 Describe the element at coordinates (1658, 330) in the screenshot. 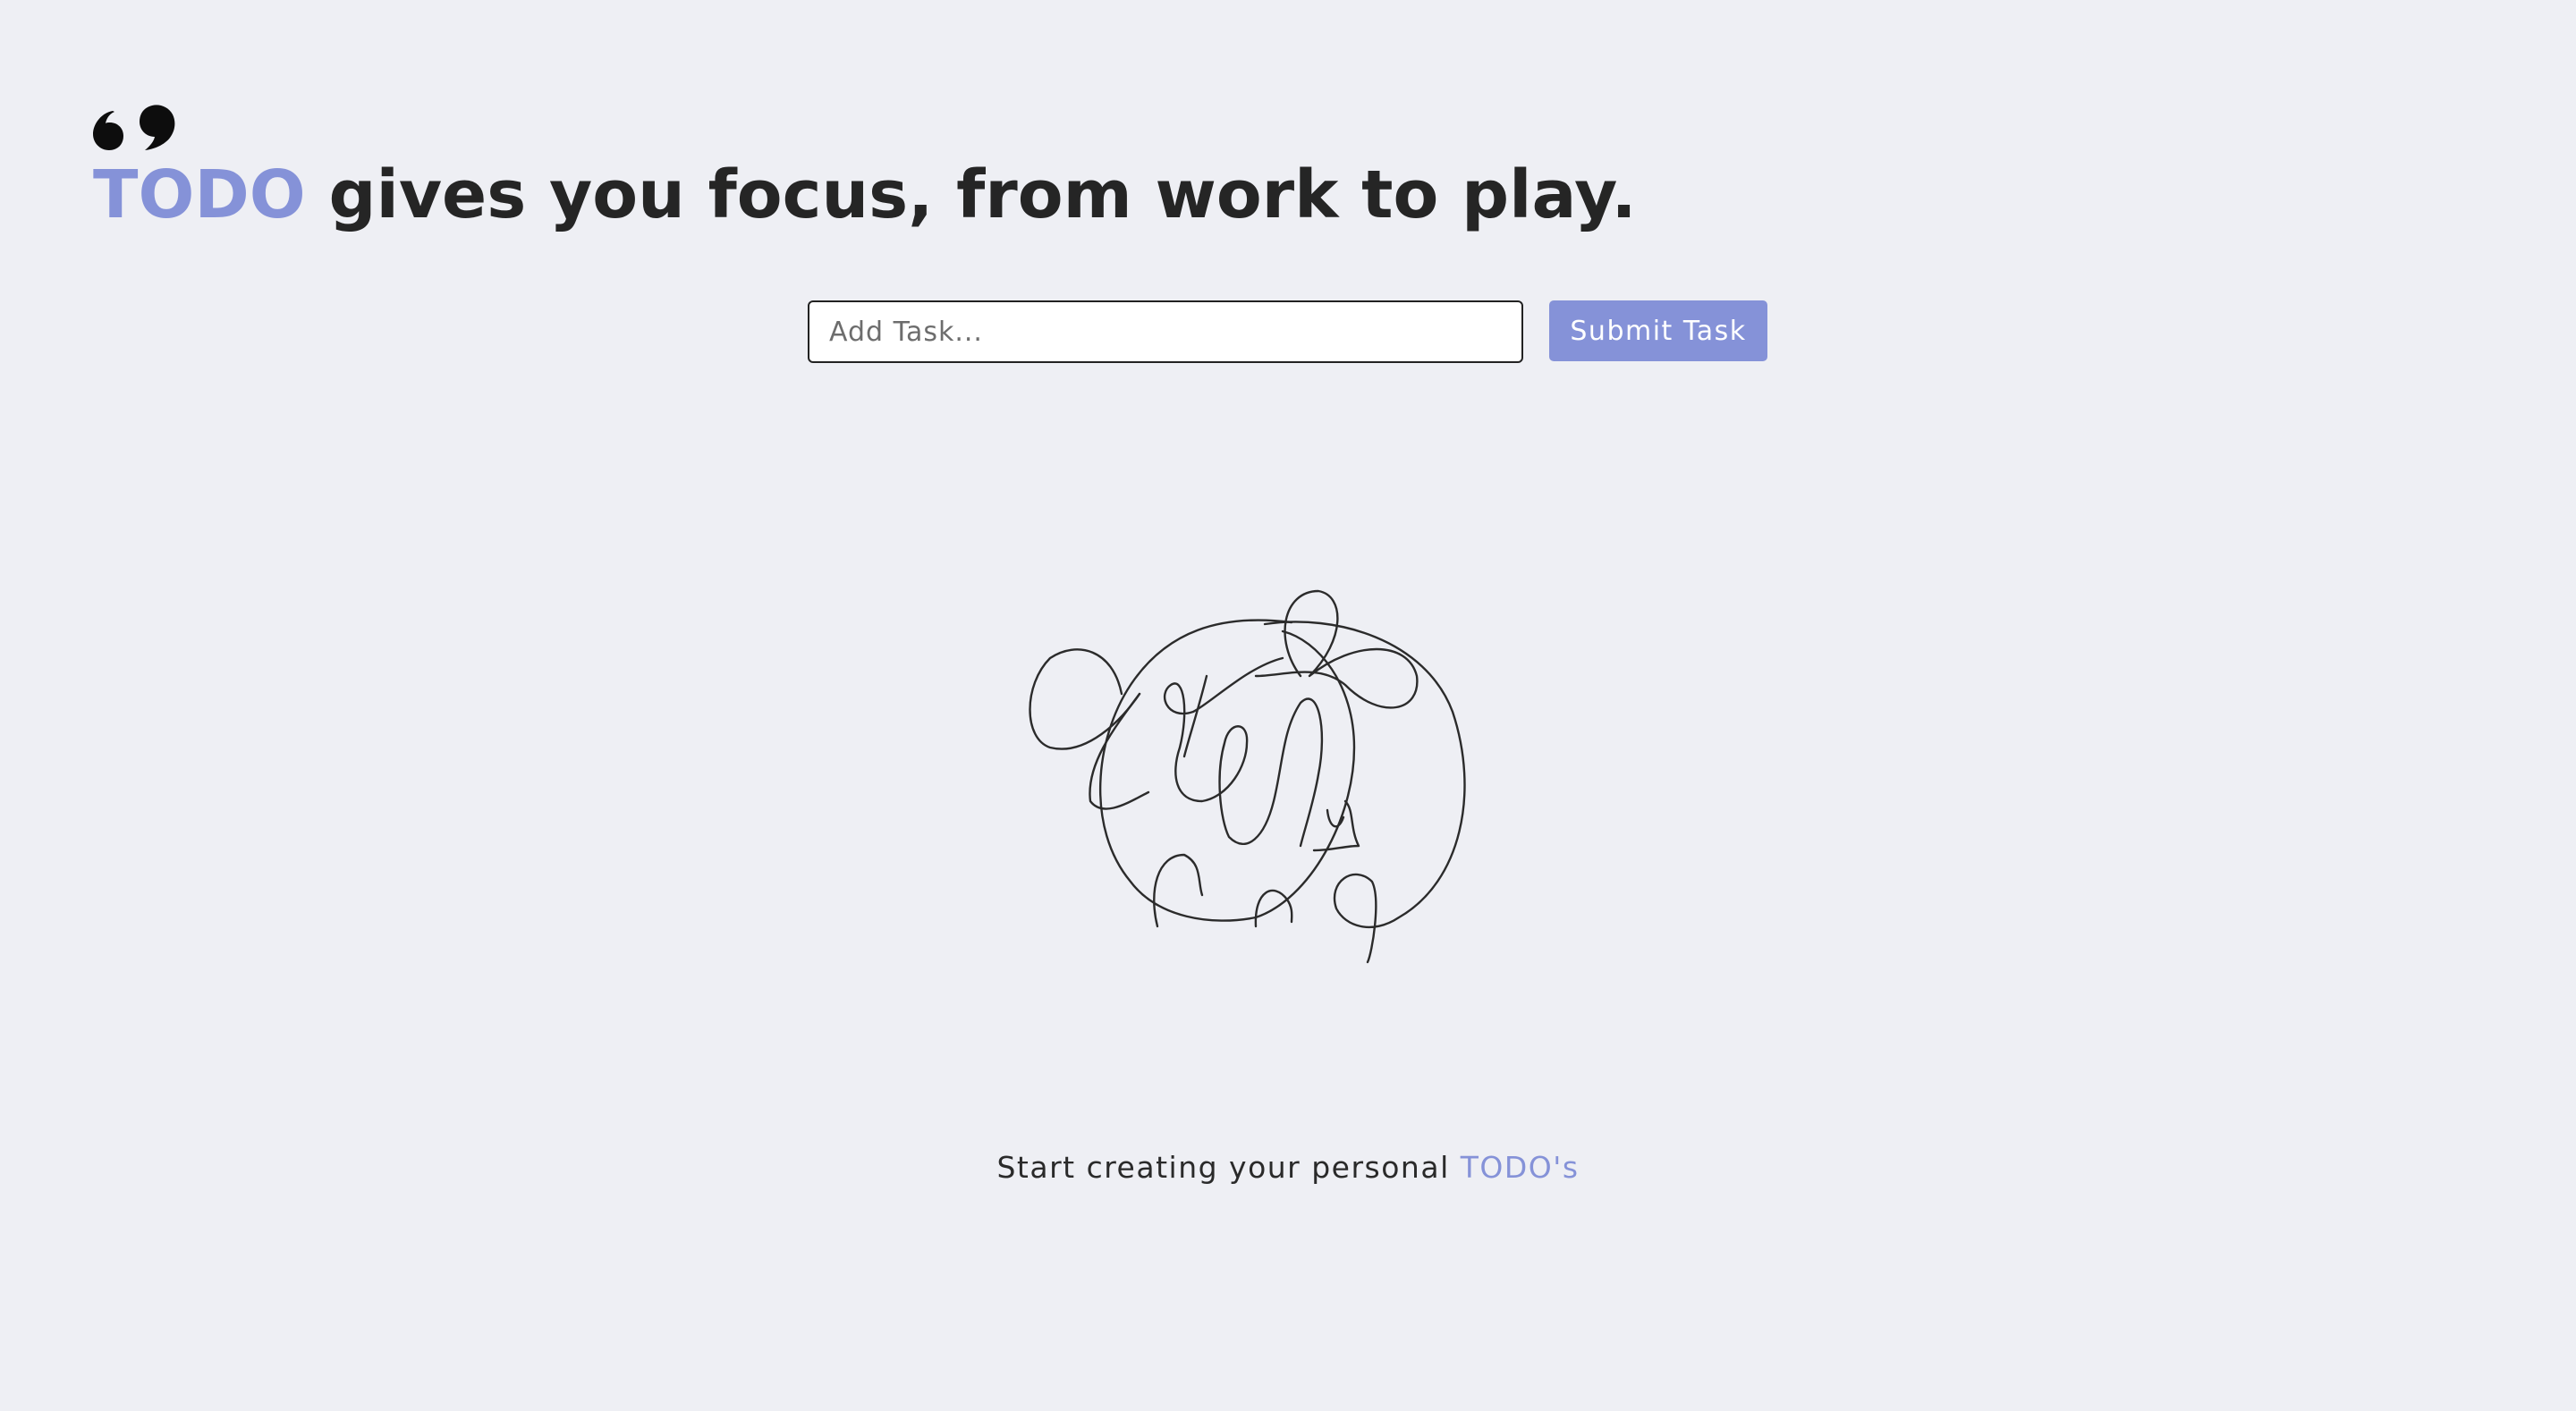

I see `submit-task-button: Submit Task` at that location.